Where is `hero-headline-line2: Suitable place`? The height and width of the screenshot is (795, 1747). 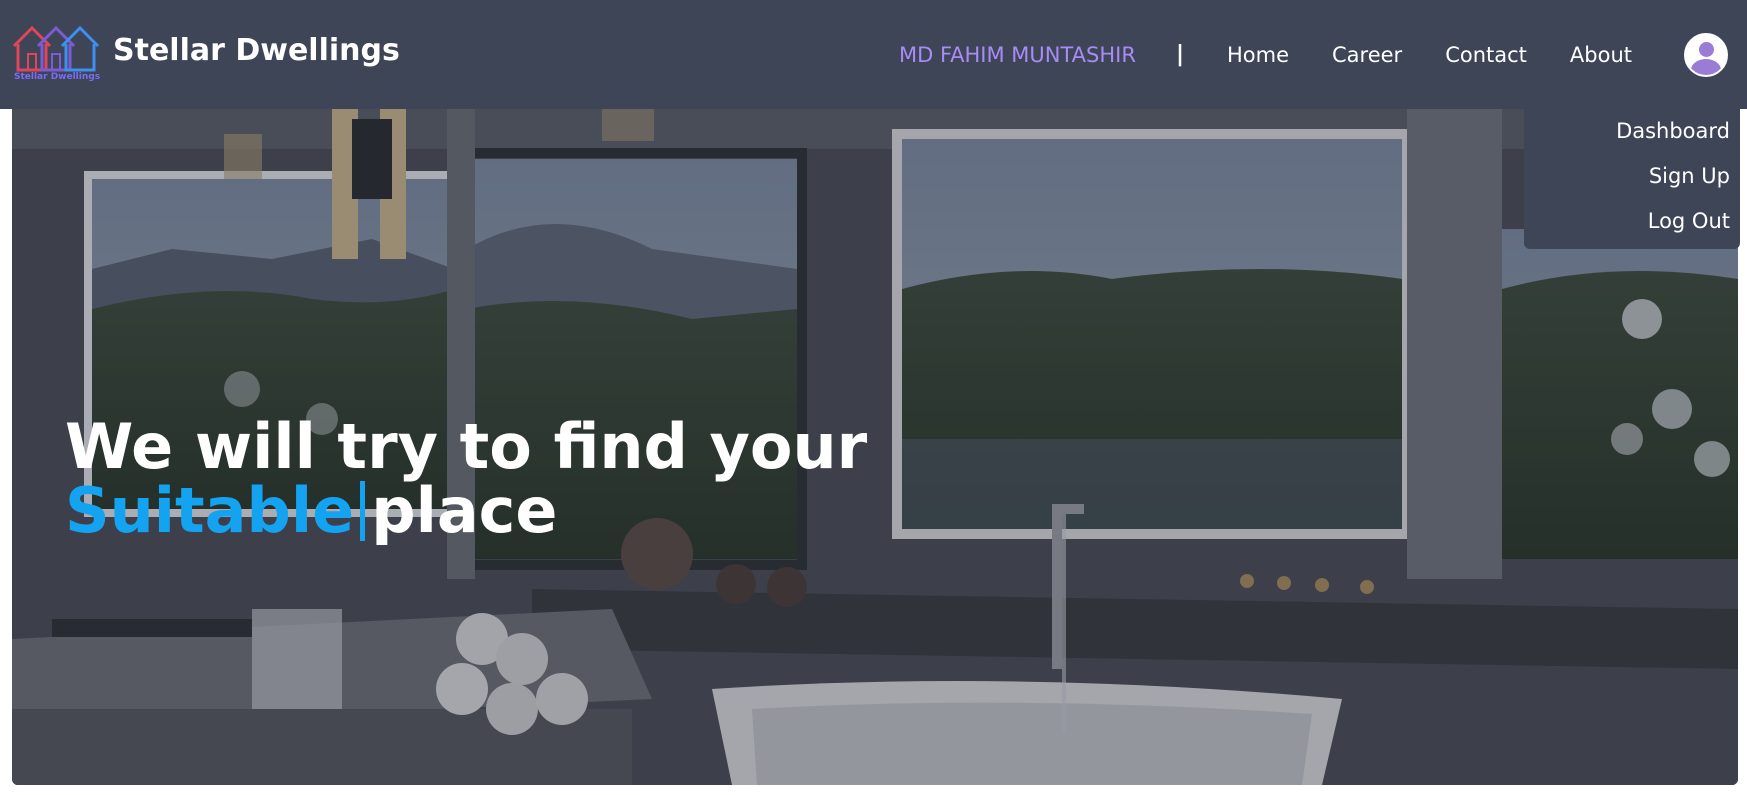
hero-headline-line2: Suitable place is located at coordinates (466, 511).